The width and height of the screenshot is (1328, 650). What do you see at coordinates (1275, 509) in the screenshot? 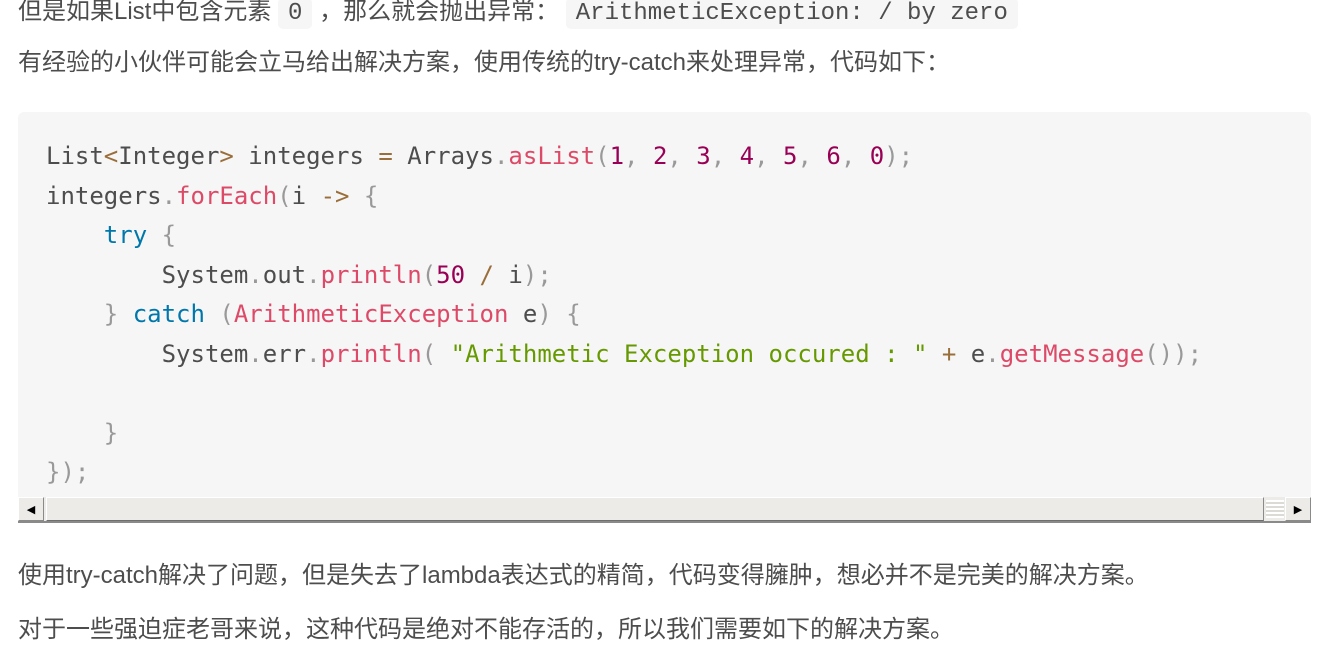
I see `scrollbar-grip` at bounding box center [1275, 509].